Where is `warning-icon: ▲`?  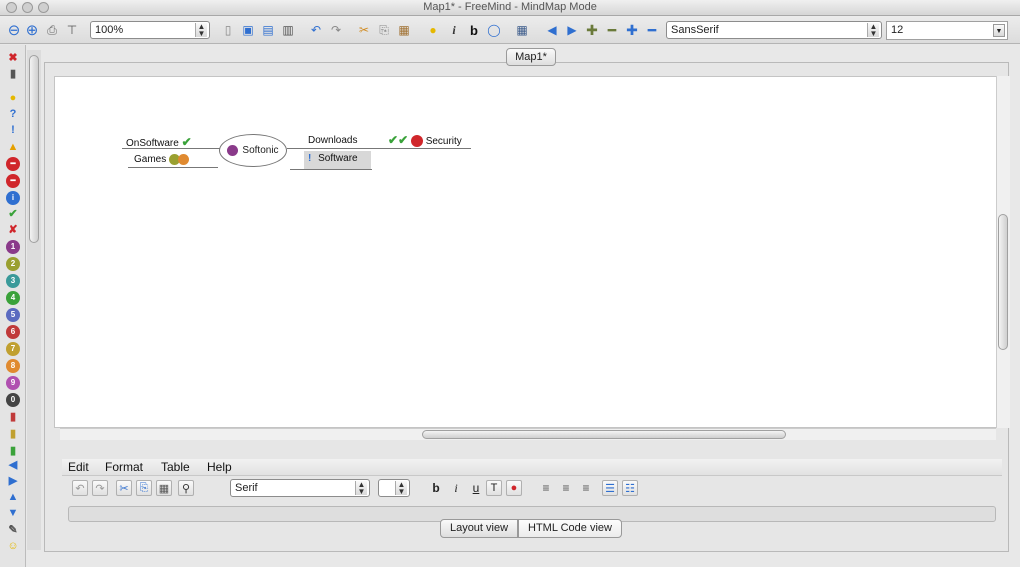 warning-icon: ▲ is located at coordinates (13, 147).